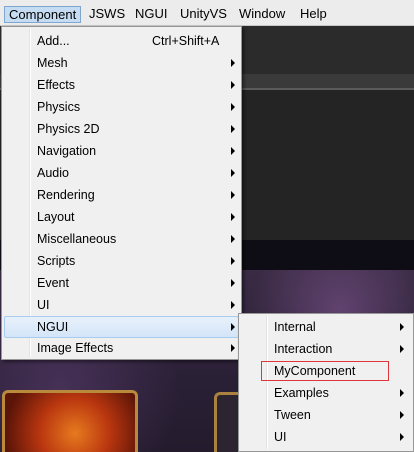  I want to click on menu-item-interaction: Interaction, so click(326, 349).